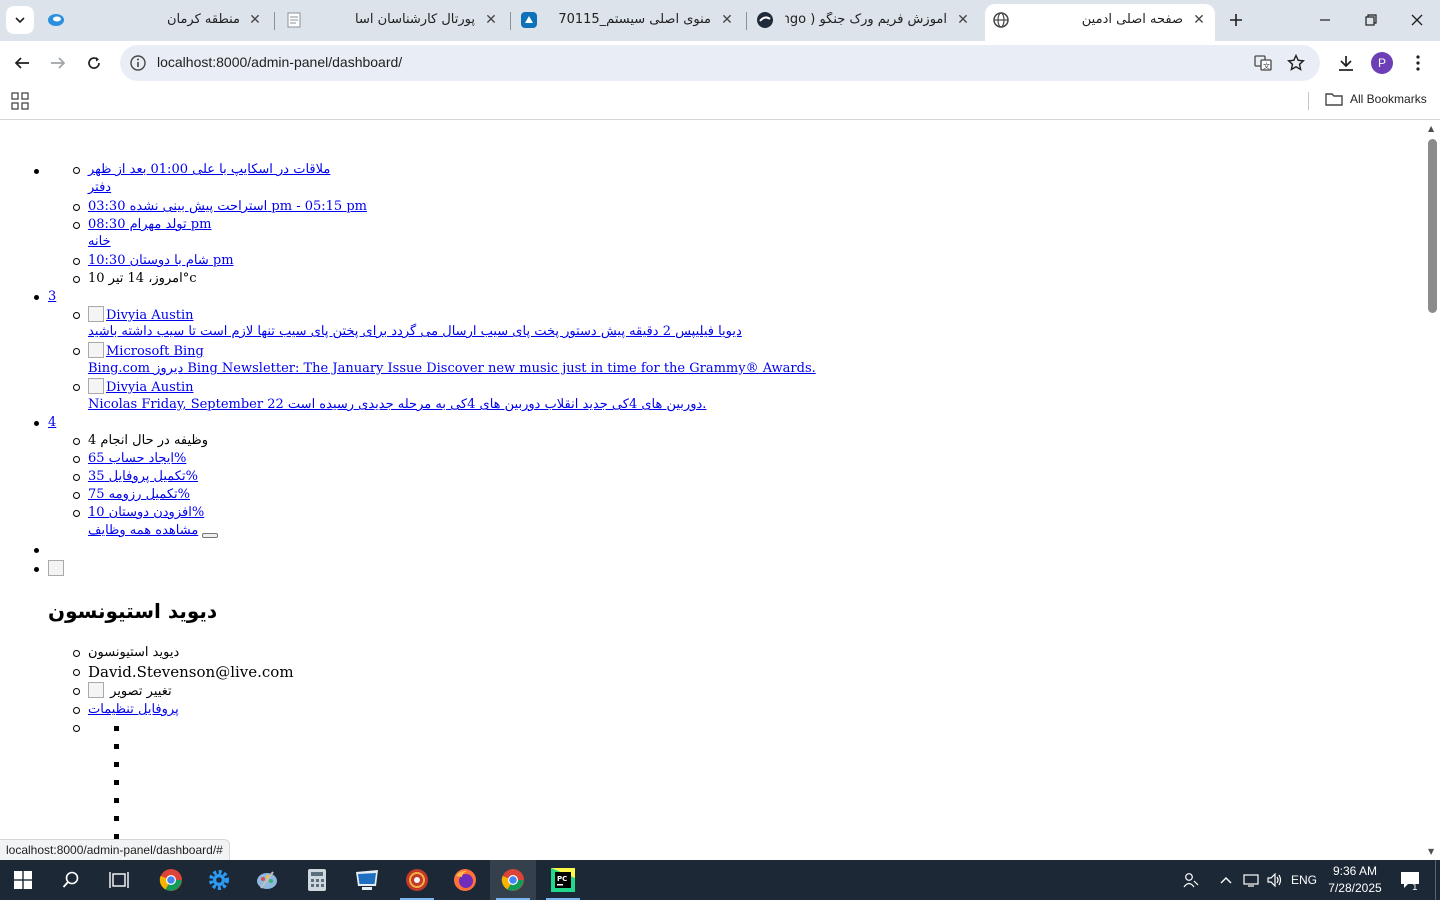  I want to click on close-window-button, so click(1417, 20).